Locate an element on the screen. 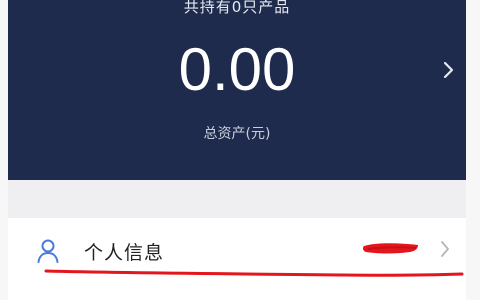 The width and height of the screenshot is (480, 300). total-assets-value: 0.00 is located at coordinates (237, 69).